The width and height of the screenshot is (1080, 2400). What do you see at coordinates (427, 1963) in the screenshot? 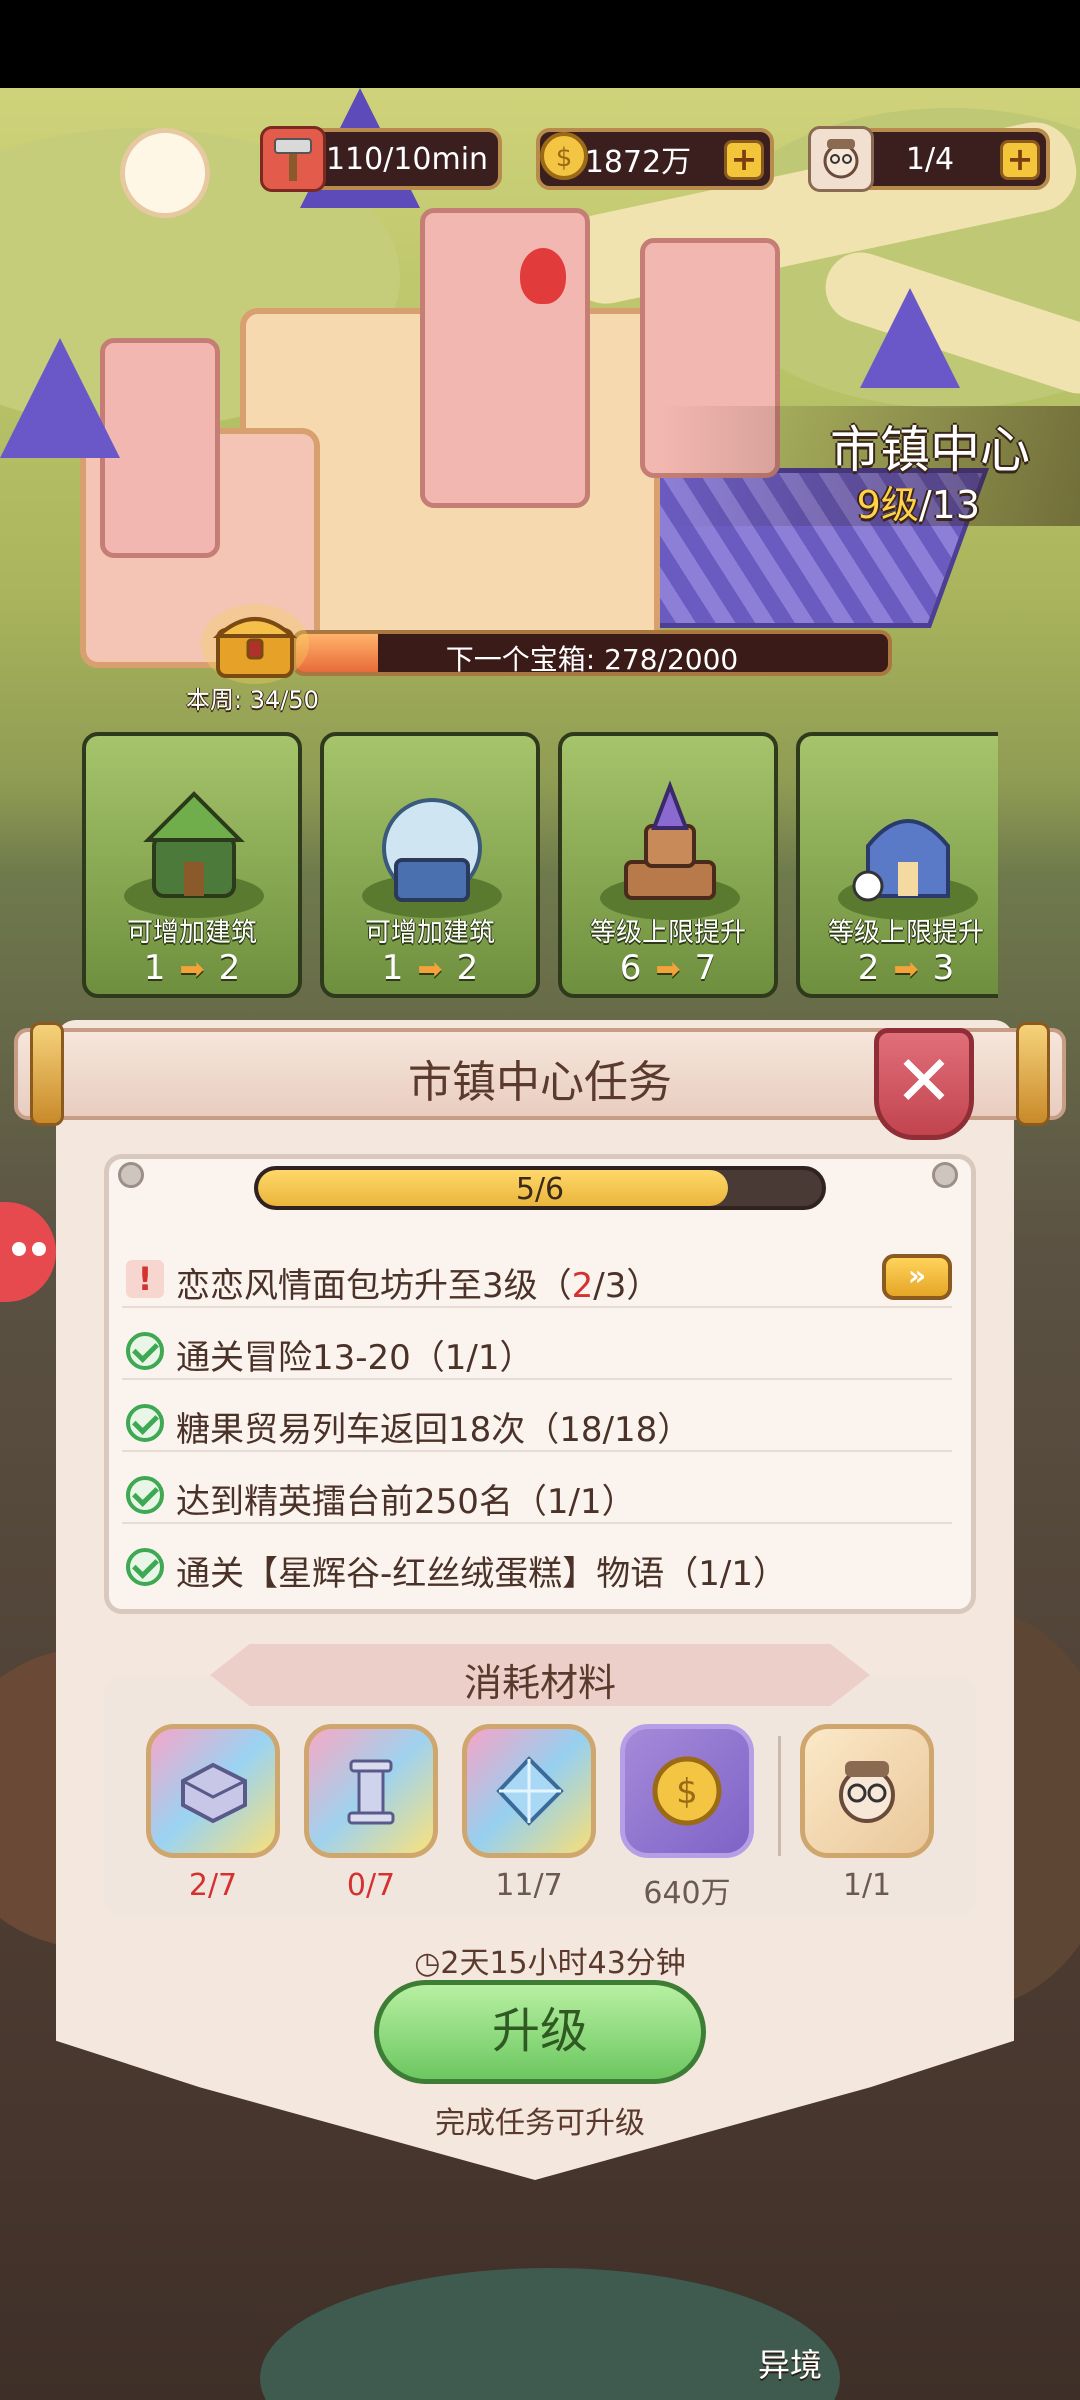
I see `clock-icon: ◷` at bounding box center [427, 1963].